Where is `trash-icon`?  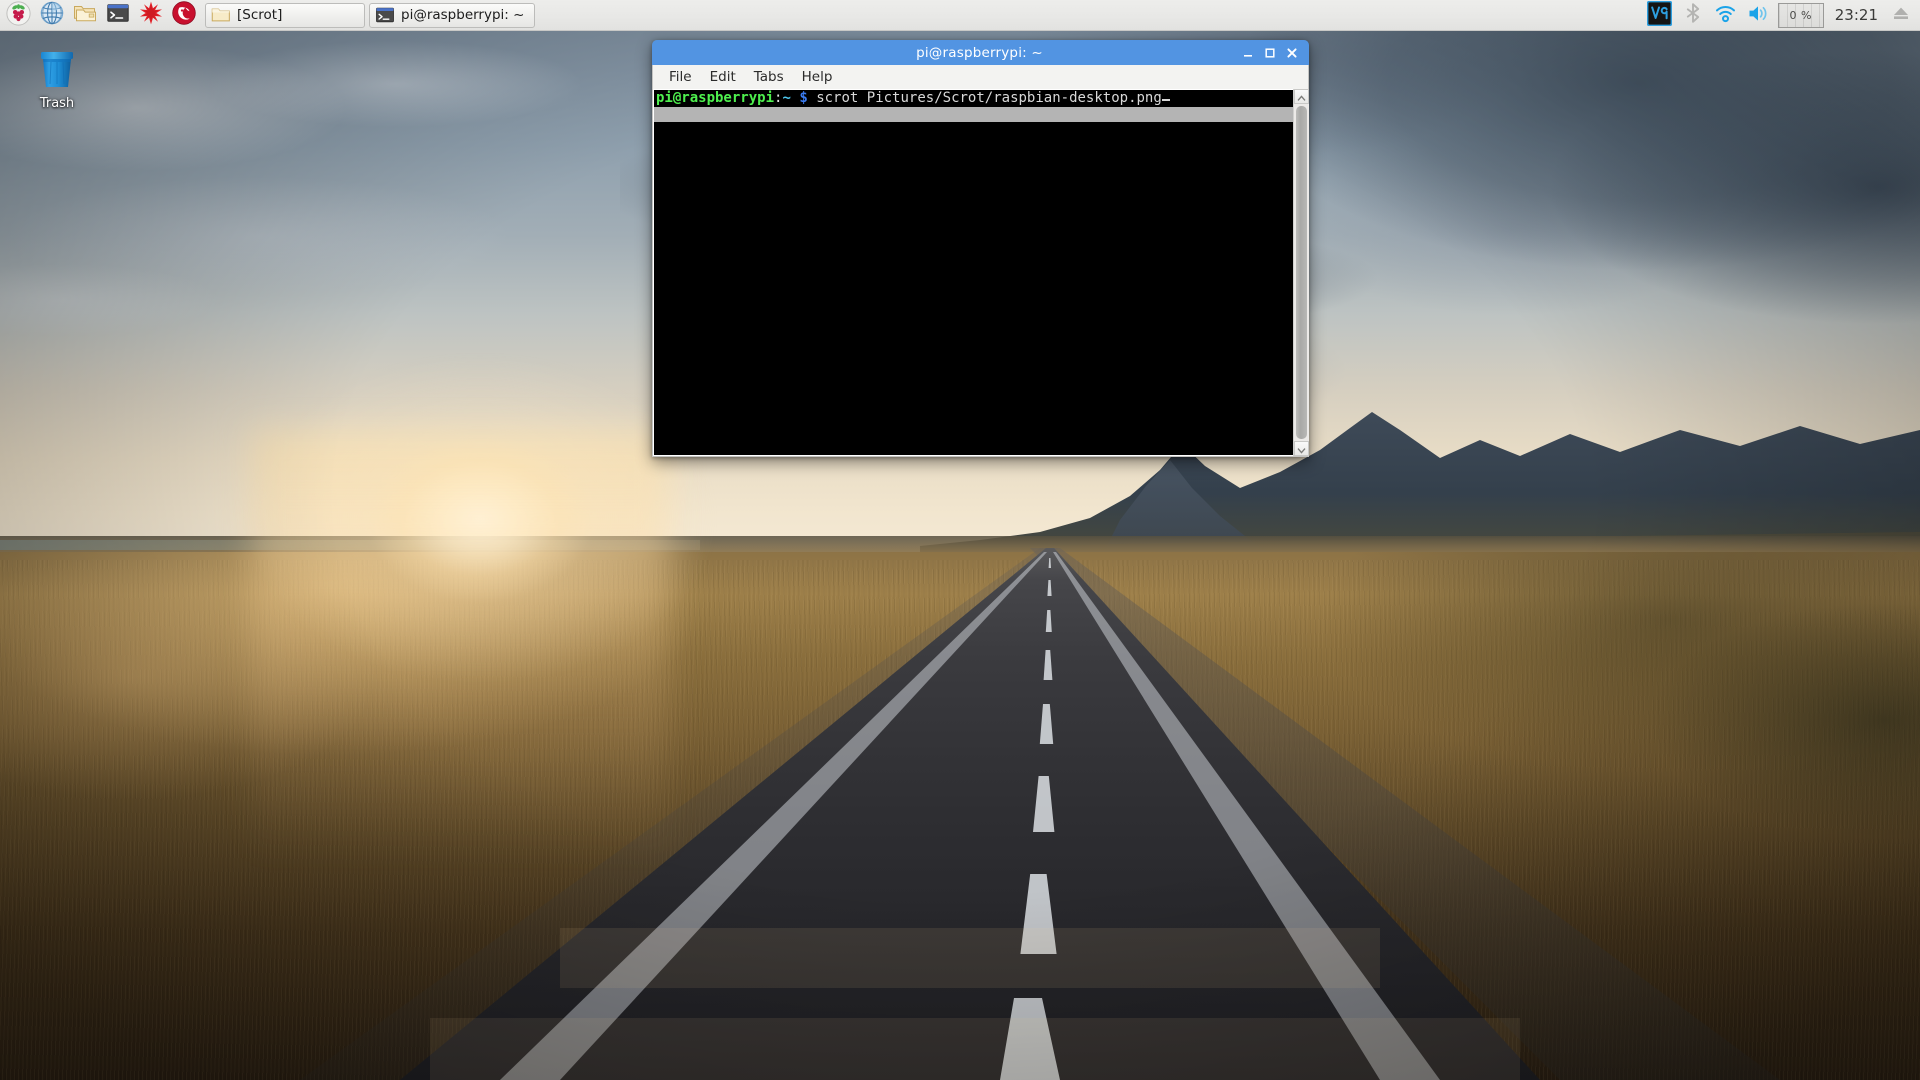
trash-icon is located at coordinates (57, 68).